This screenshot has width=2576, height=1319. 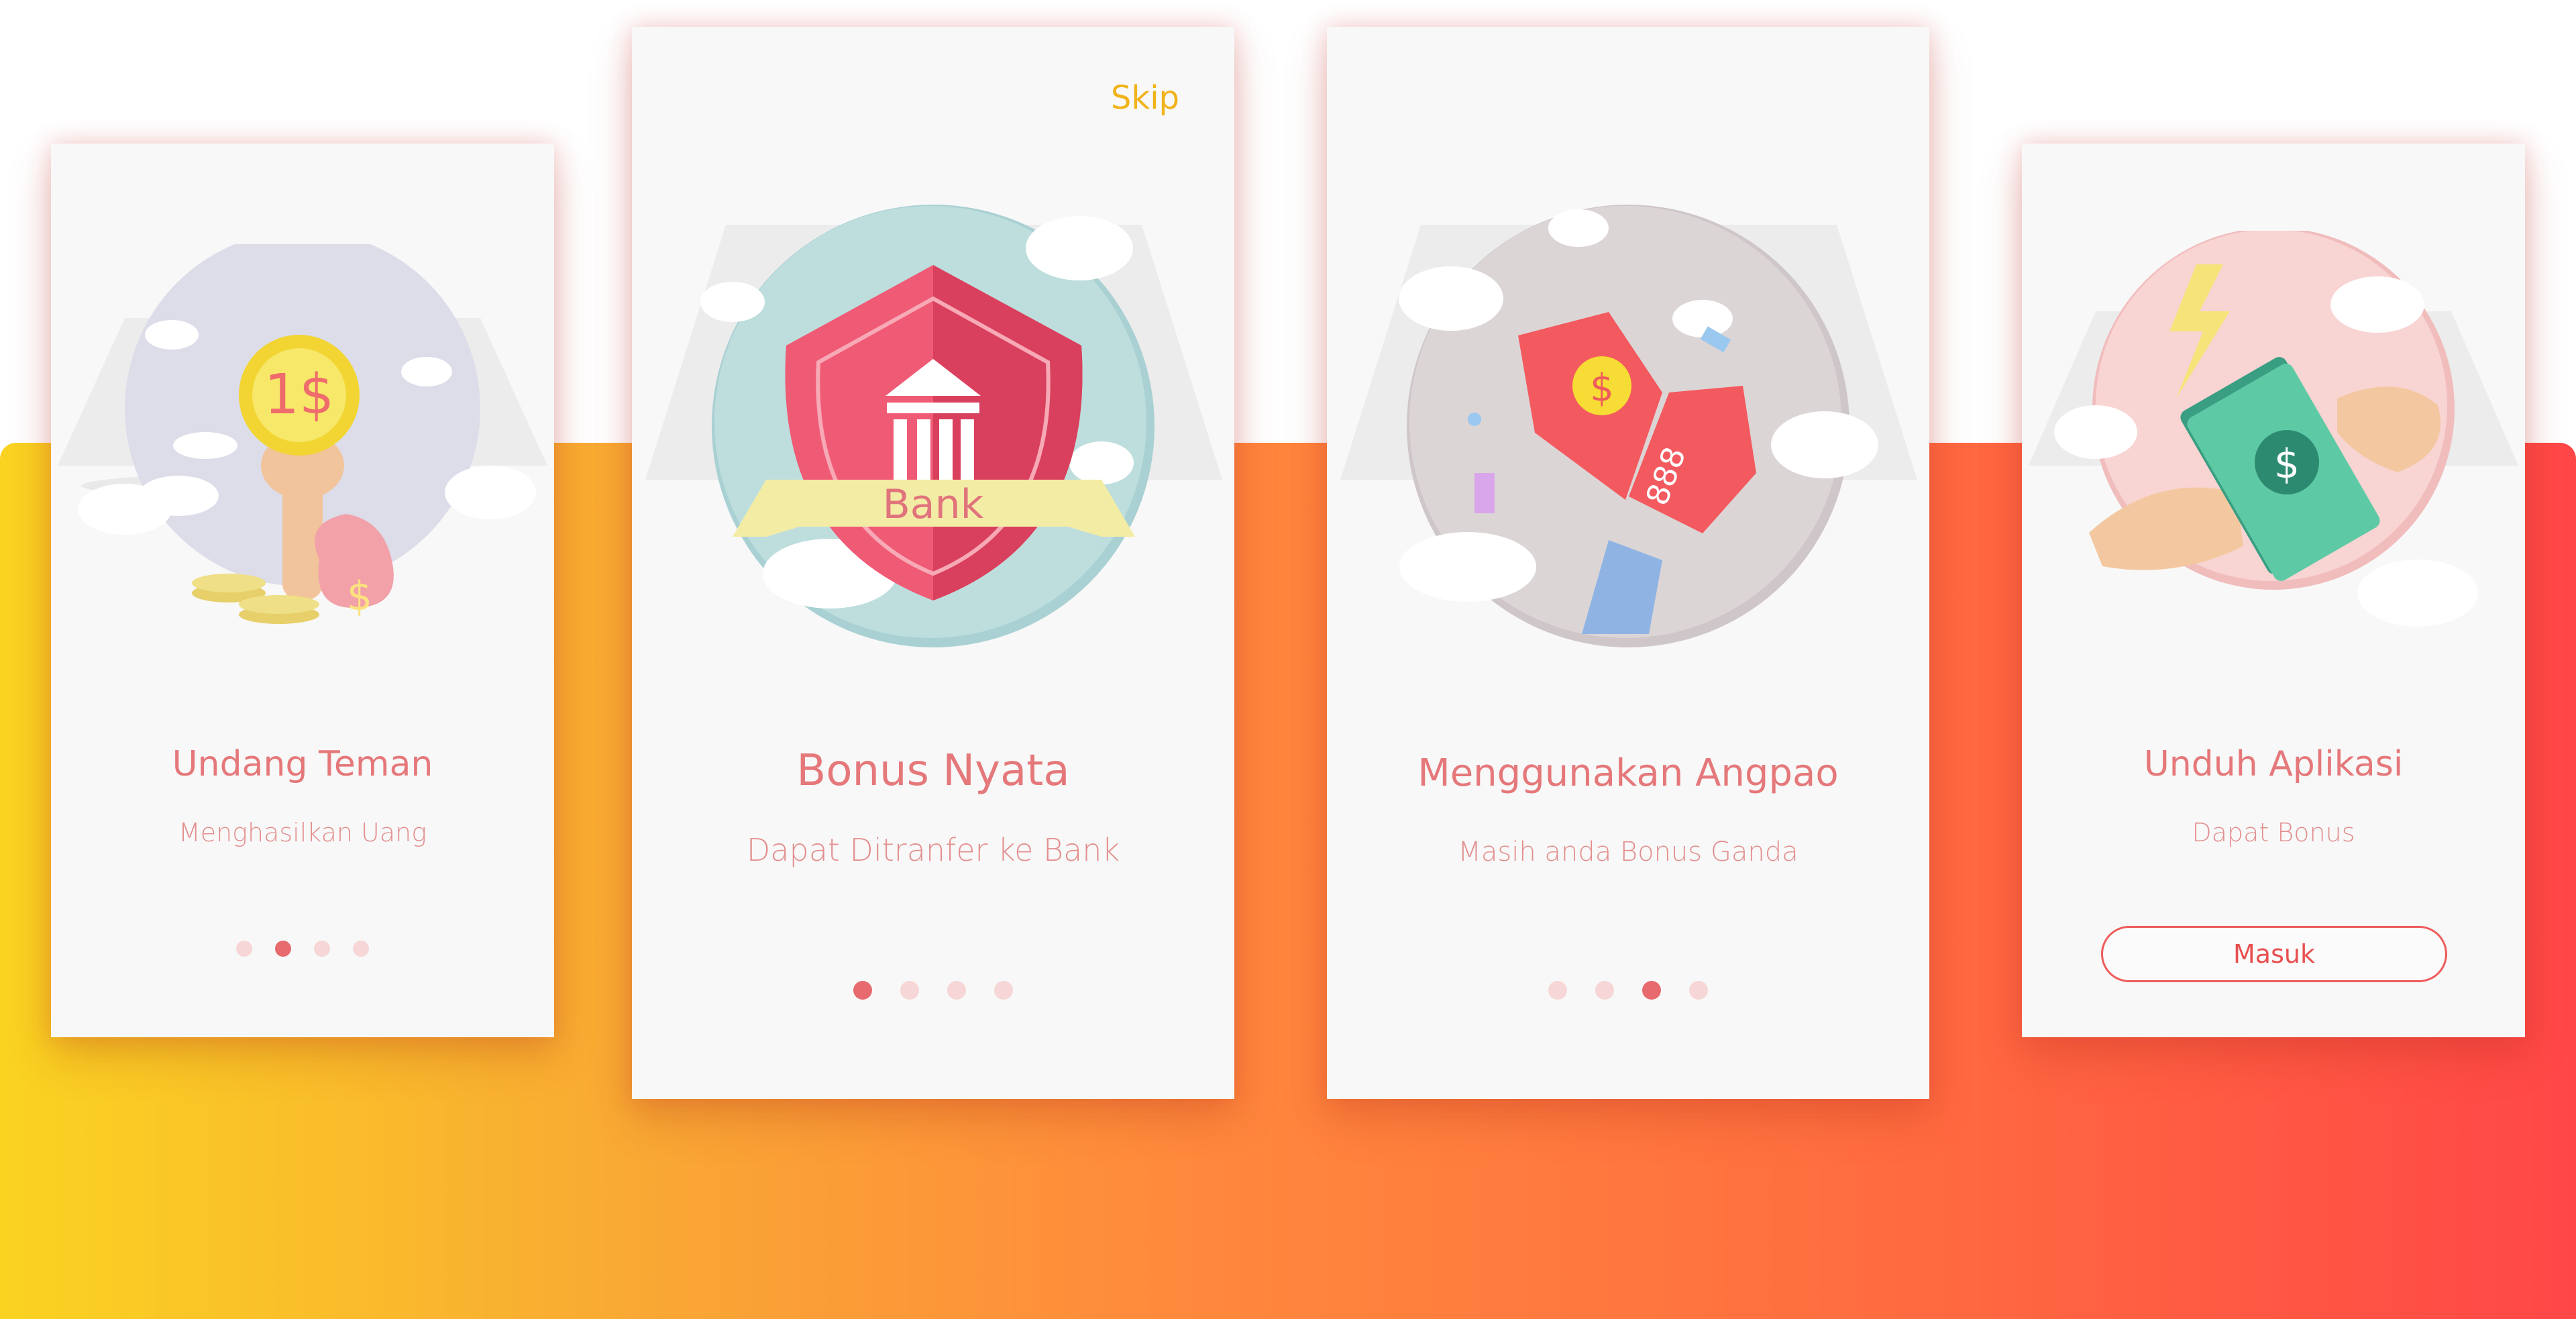 What do you see at coordinates (1145, 98) in the screenshot?
I see `skip-button: Skip` at bounding box center [1145, 98].